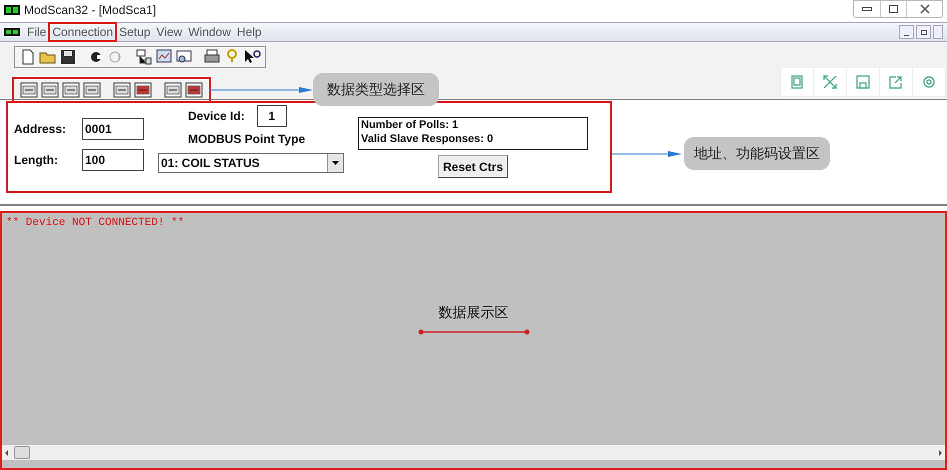 This screenshot has width=947, height=470. What do you see at coordinates (113, 160) in the screenshot?
I see `input-field: 100` at bounding box center [113, 160].